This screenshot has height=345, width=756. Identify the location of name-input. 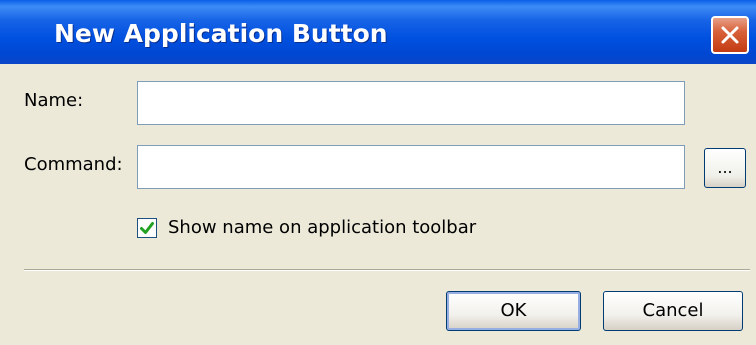
(411, 103).